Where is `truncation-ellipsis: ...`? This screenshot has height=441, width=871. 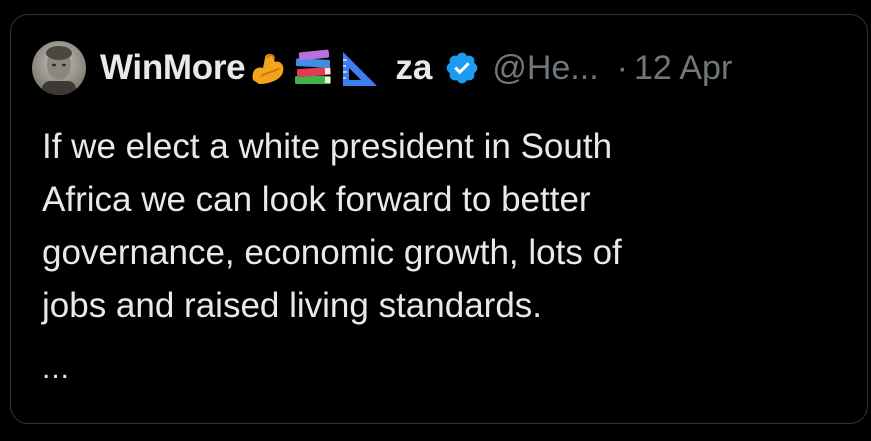 truncation-ellipsis: ... is located at coordinates (56, 369).